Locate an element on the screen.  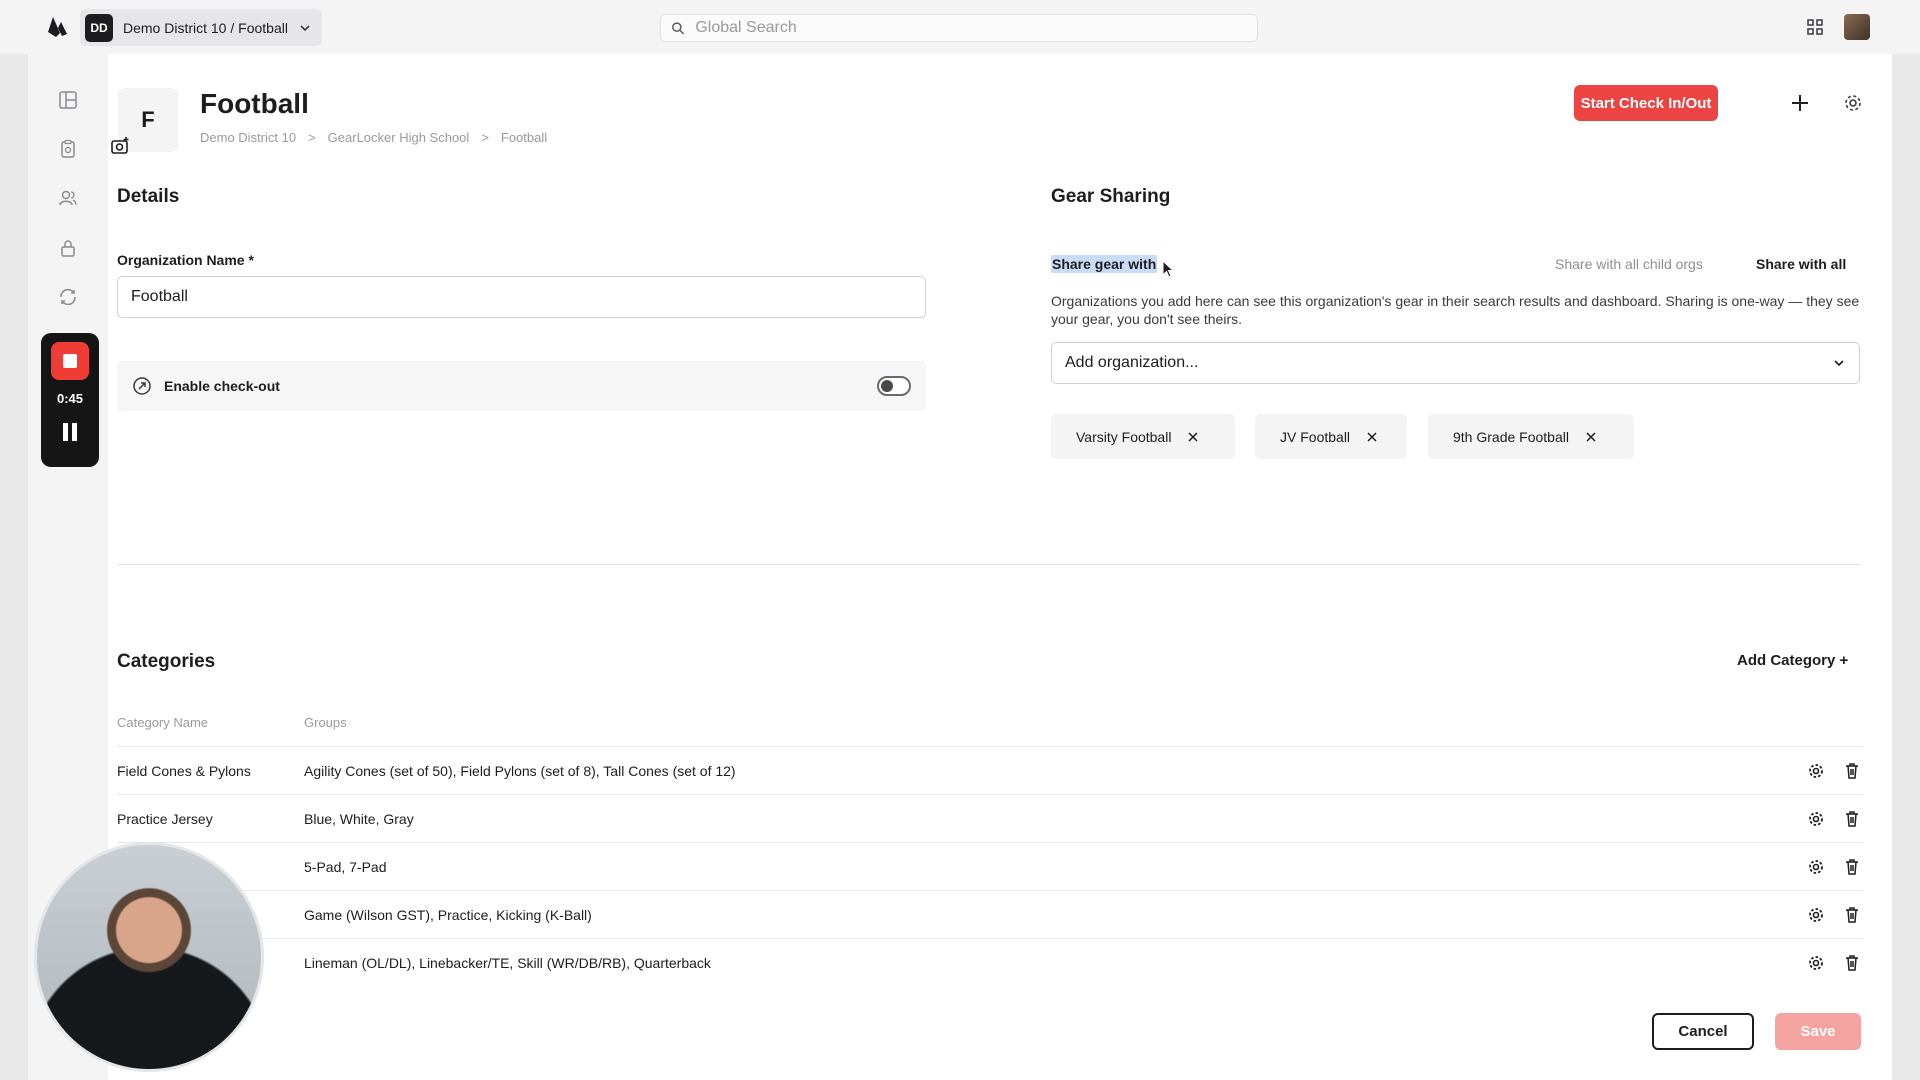
clipboard-icon is located at coordinates (68, 149).